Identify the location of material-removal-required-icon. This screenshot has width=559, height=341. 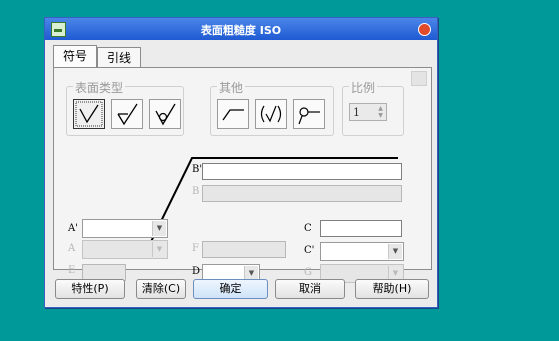
(127, 114).